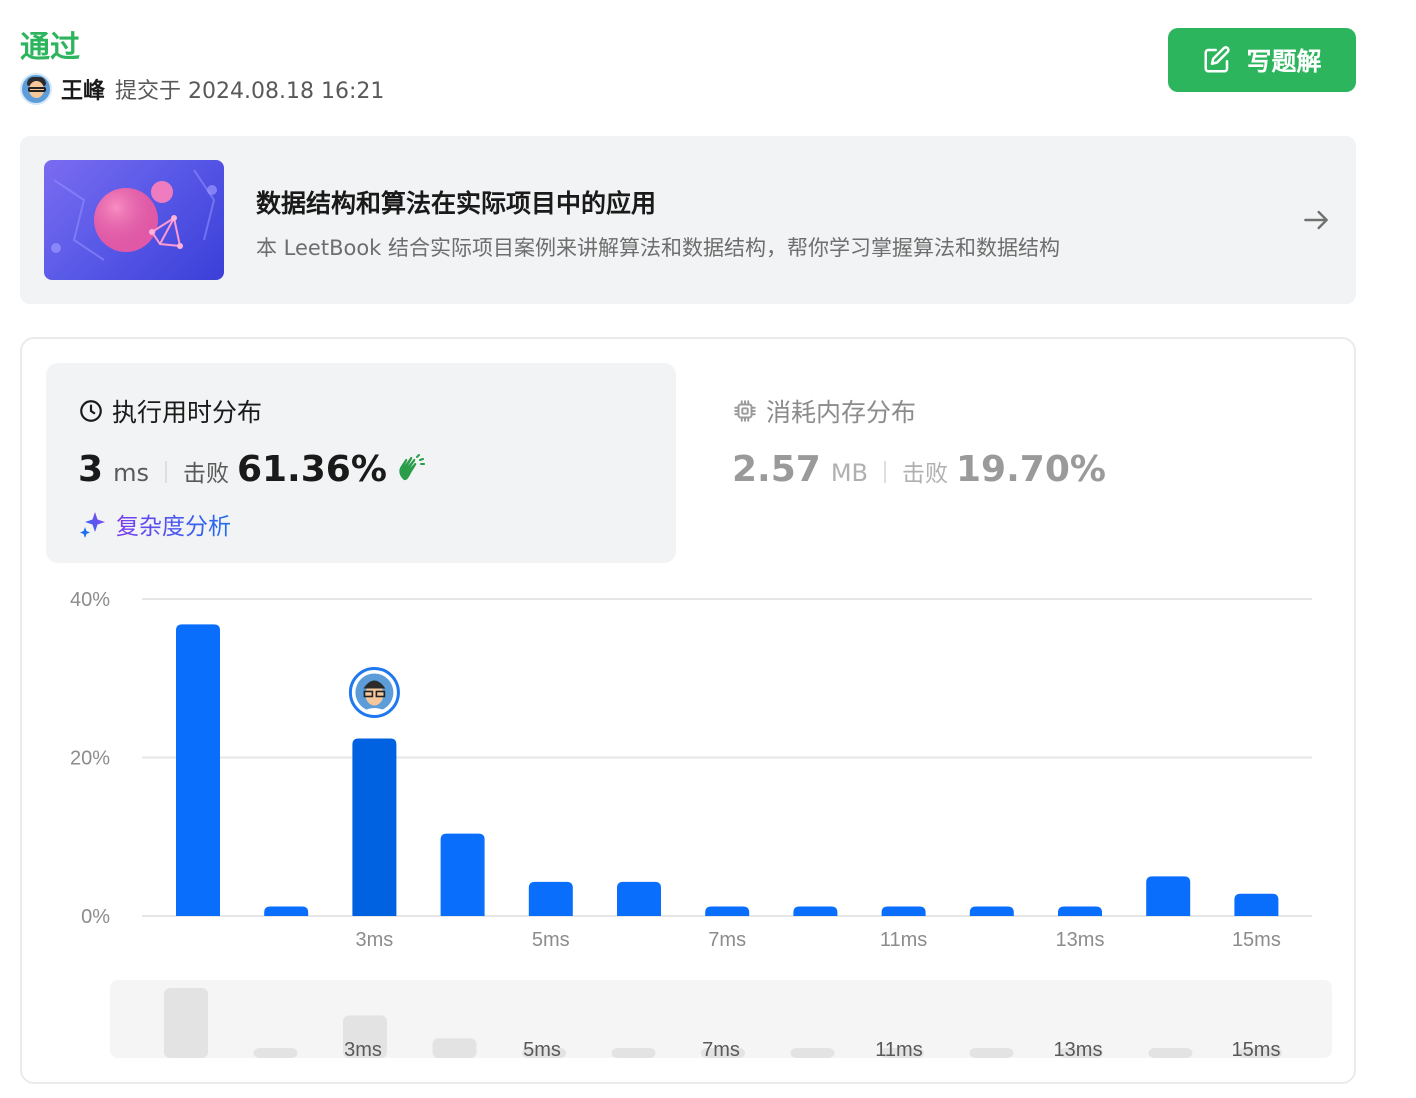  I want to click on x-tick-label: 11ms, so click(903, 940).